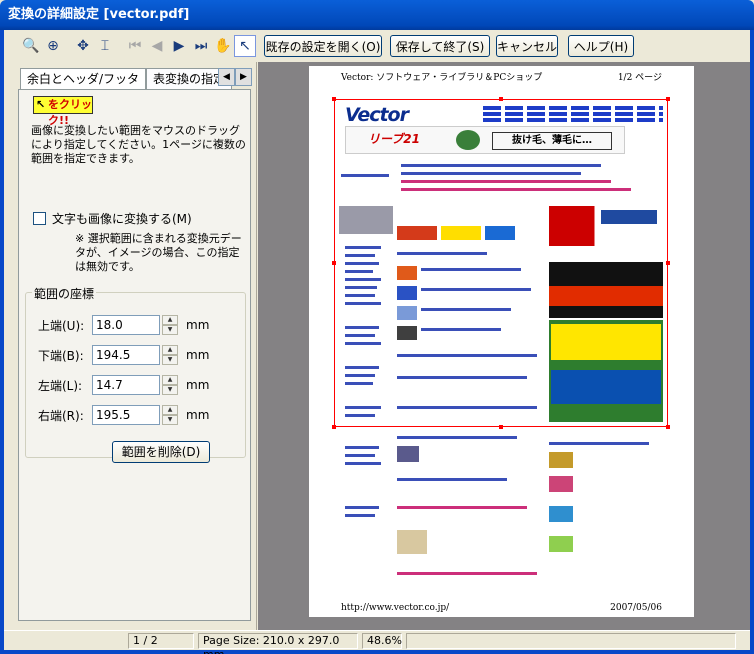 Image resolution: width=754 pixels, height=654 pixels. Describe the element at coordinates (668, 99) in the screenshot. I see `handle-tr` at that location.